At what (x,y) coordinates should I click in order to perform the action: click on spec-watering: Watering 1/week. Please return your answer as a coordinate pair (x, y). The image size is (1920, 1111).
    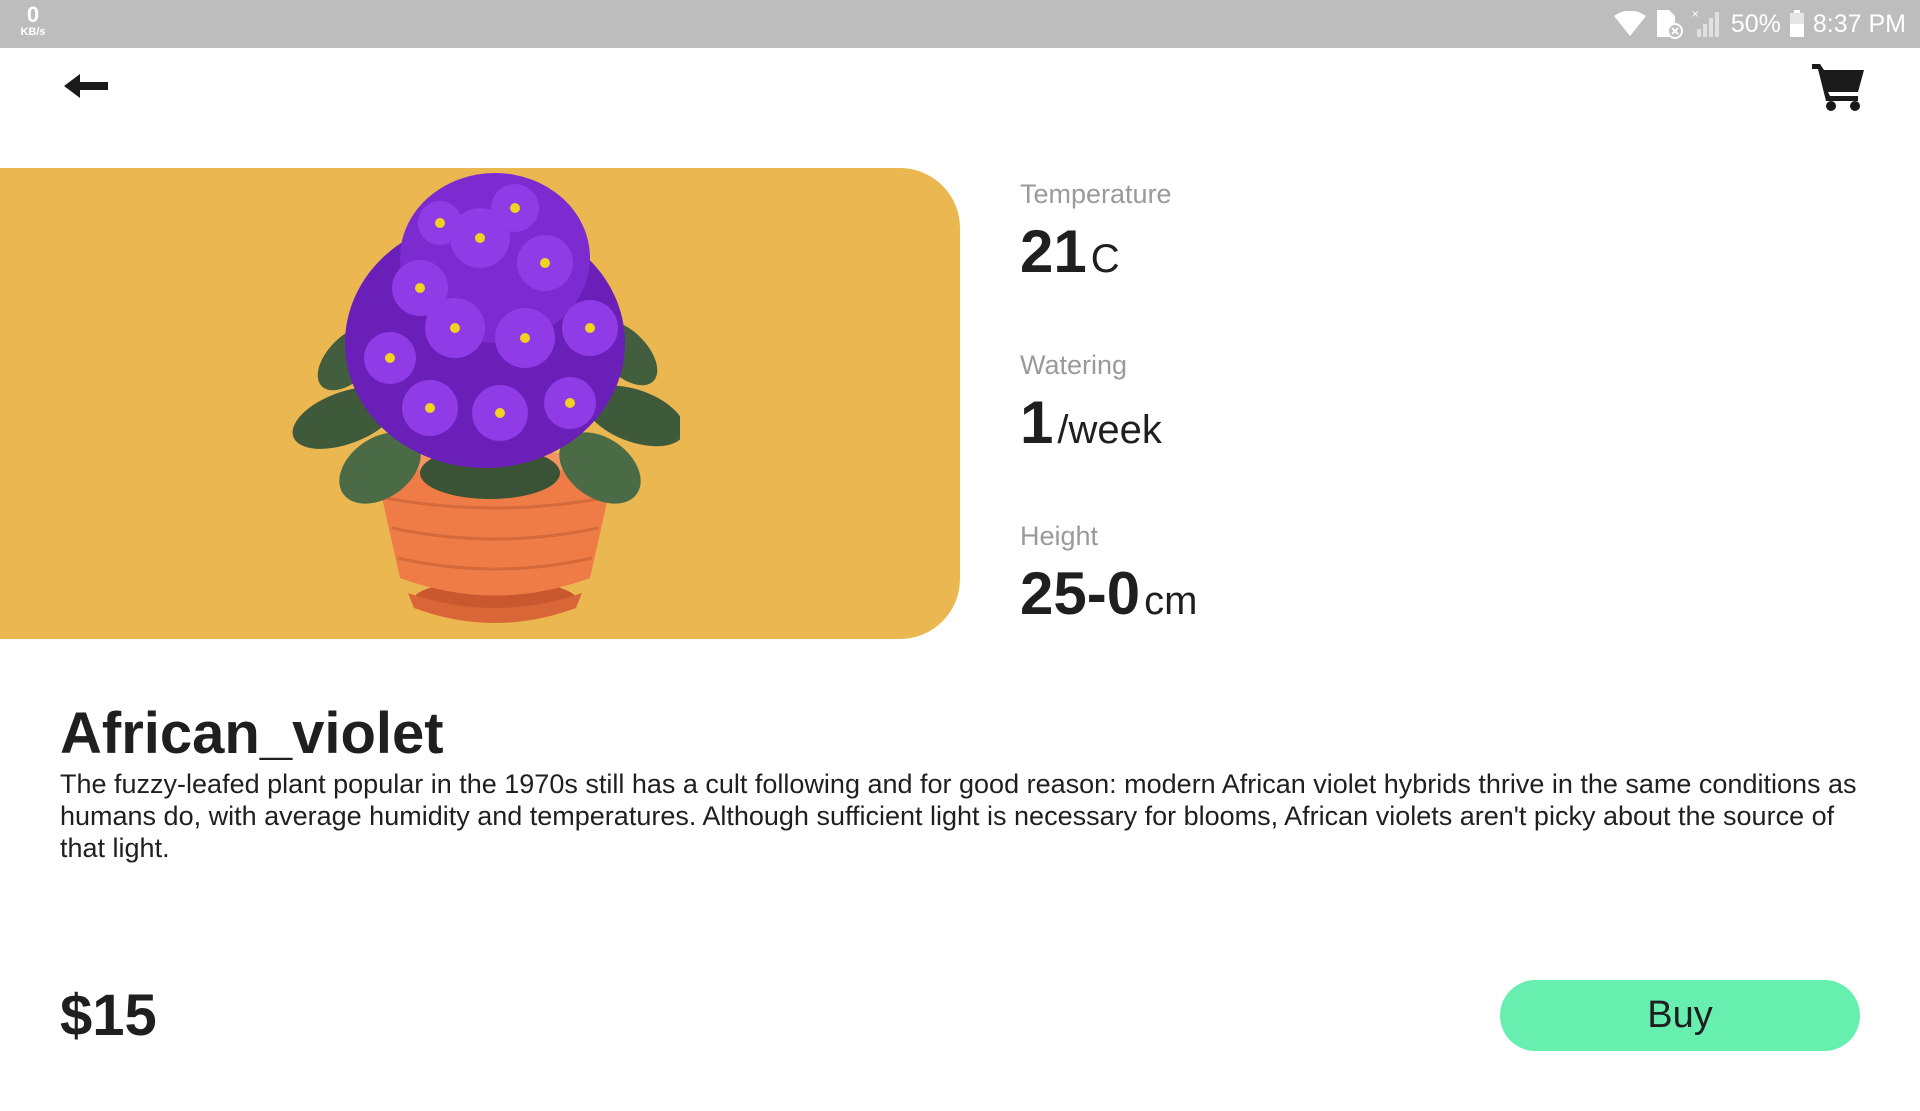
    Looking at the image, I should click on (1320, 432).